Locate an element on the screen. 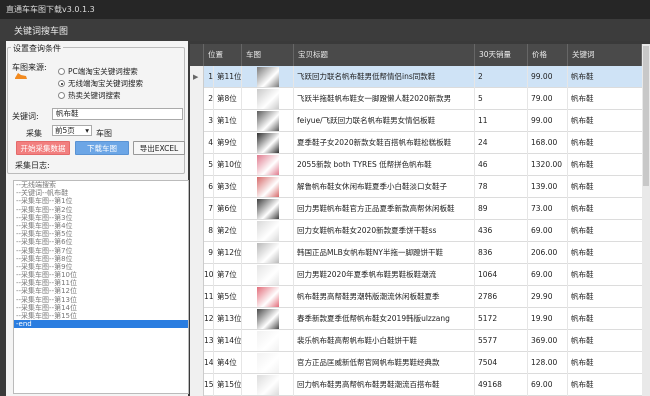  cell-position: 第5位 is located at coordinates (228, 297).